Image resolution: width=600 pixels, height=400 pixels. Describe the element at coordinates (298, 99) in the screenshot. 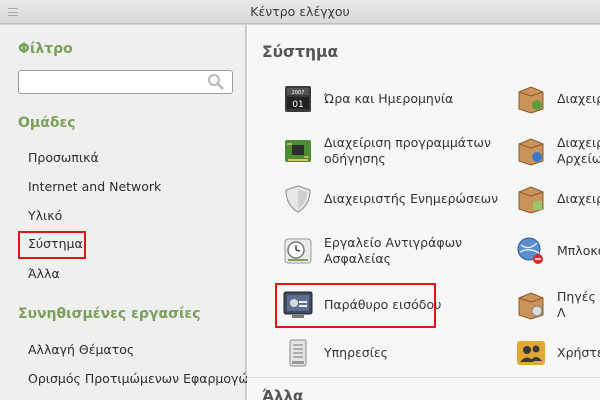

I see `calendar-clock-icon: 2007 01` at that location.